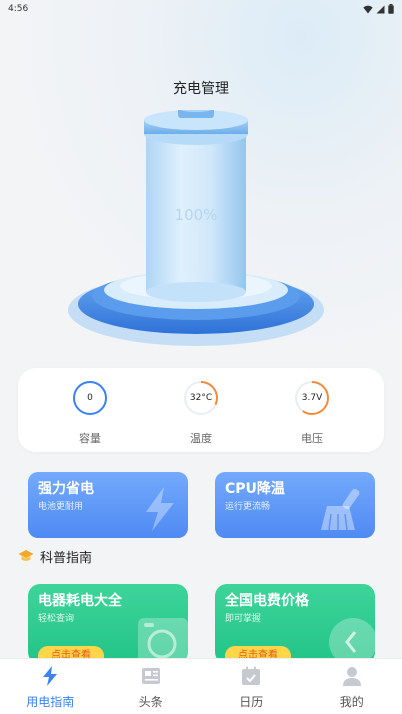 Image resolution: width=402 pixels, height=714 pixels. I want to click on capacity-label: 容量, so click(90, 438).